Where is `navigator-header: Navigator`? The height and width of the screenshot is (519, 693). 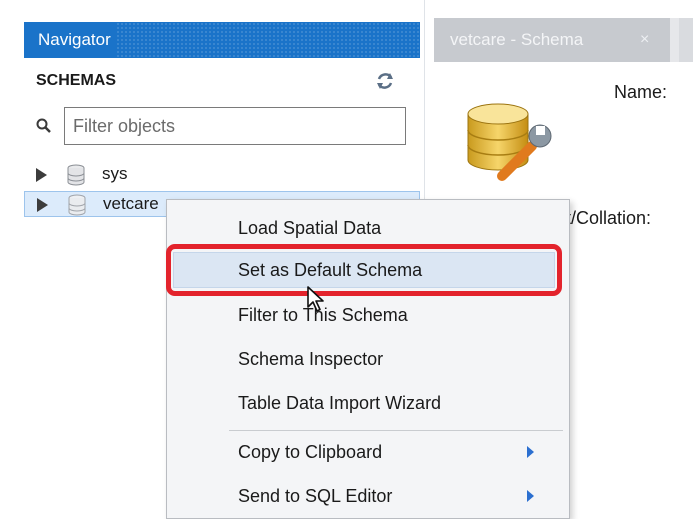
navigator-header: Navigator is located at coordinates (222, 40).